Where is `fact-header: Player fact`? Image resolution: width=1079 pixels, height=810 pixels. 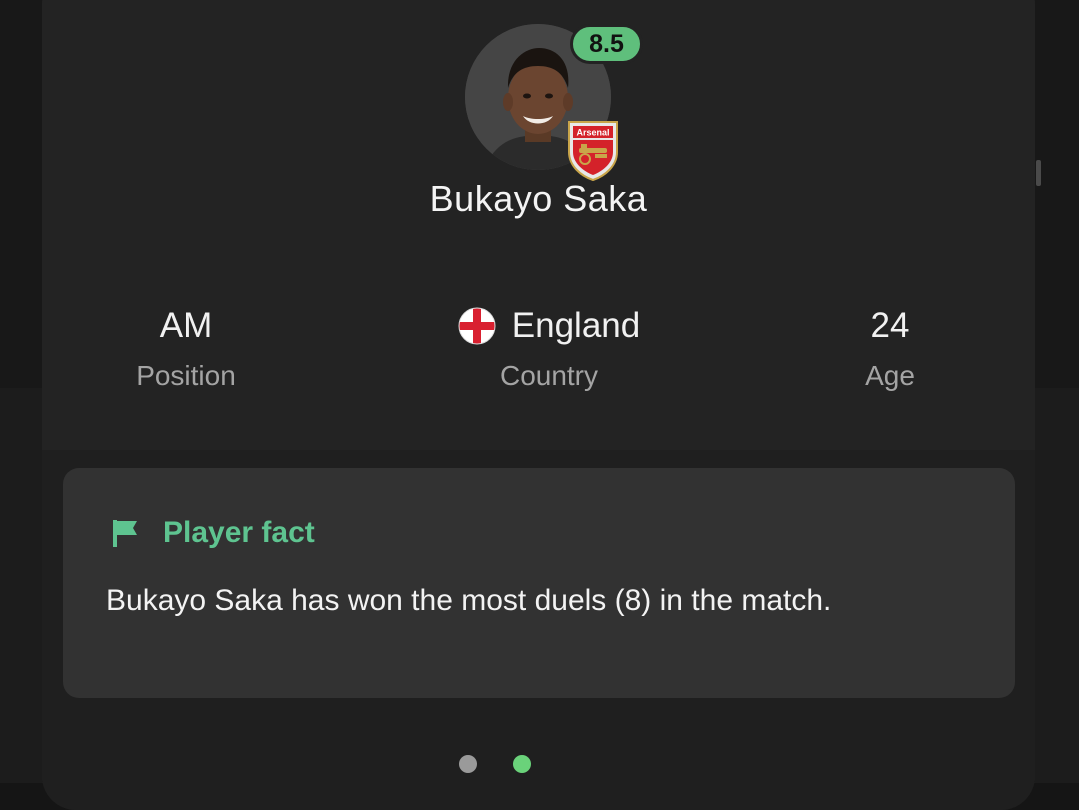
fact-header: Player fact is located at coordinates (212, 533).